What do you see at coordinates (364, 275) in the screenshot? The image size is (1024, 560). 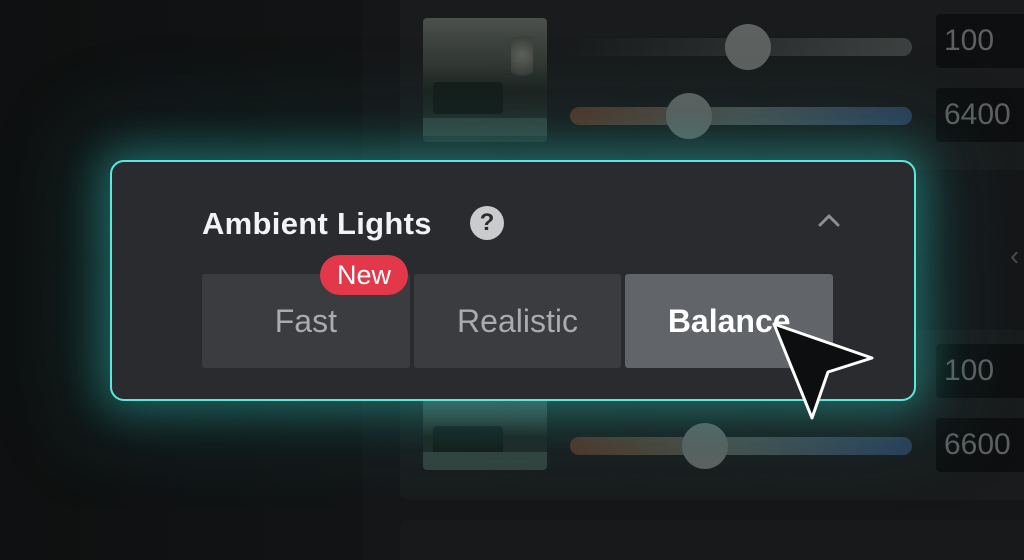 I see `new-badge: New` at bounding box center [364, 275].